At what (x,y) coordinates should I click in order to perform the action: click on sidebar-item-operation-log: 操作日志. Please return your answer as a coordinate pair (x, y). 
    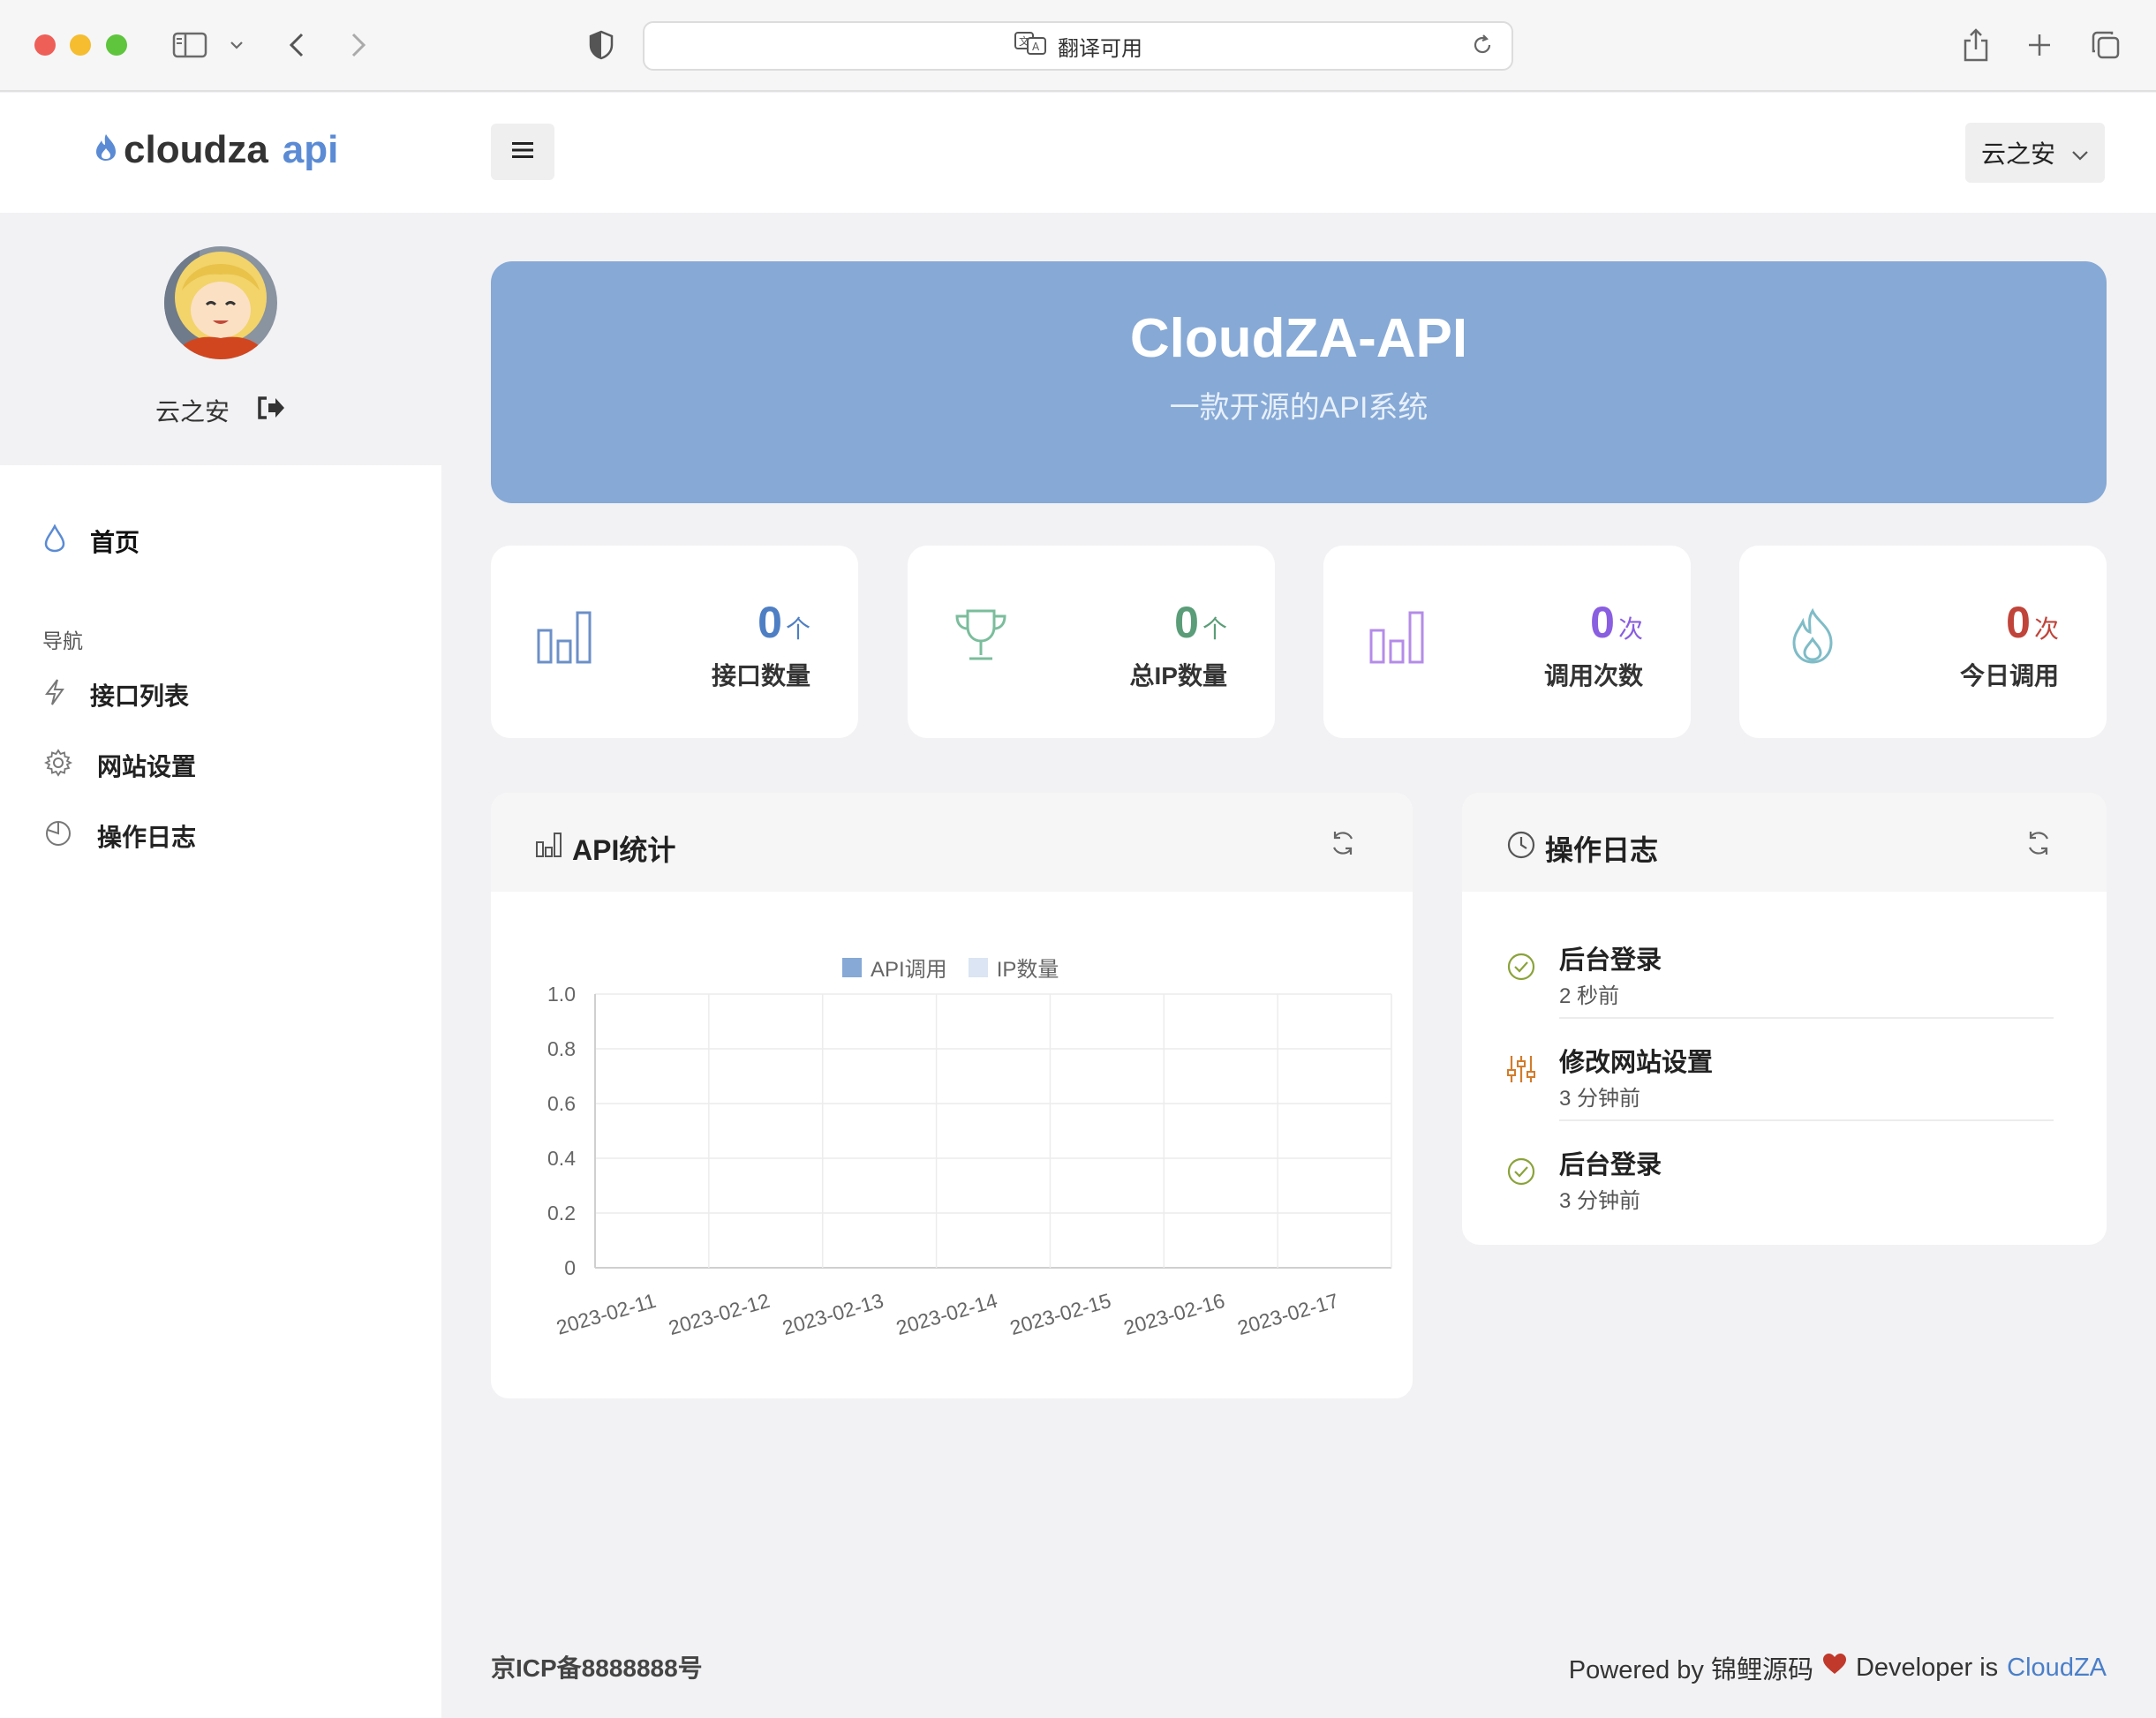
    Looking at the image, I should click on (120, 836).